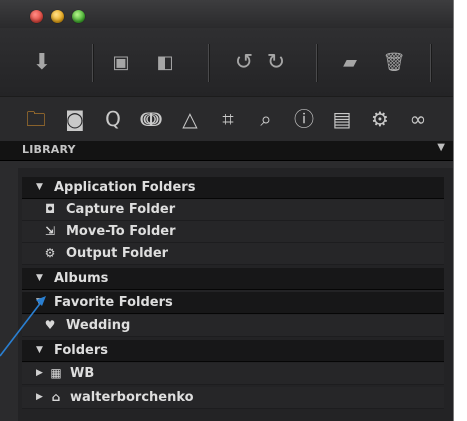  Describe the element at coordinates (151, 119) in the screenshot. I see `tab-color-icon: ↈ` at that location.